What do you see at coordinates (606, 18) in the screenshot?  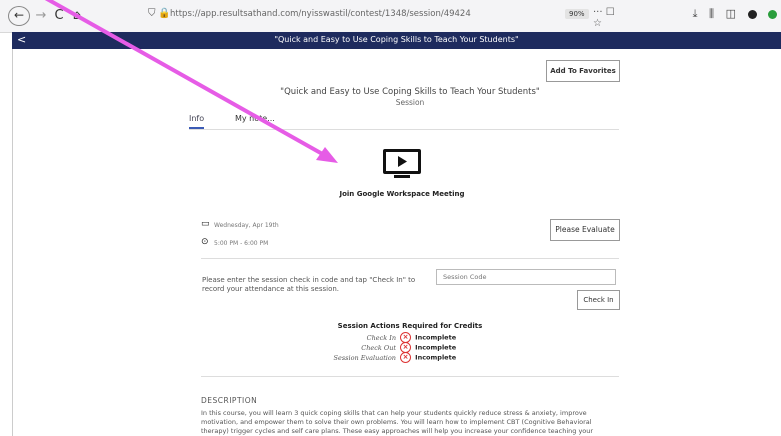 I see `page-actions-icon: ··· ☐ ☆` at bounding box center [606, 18].